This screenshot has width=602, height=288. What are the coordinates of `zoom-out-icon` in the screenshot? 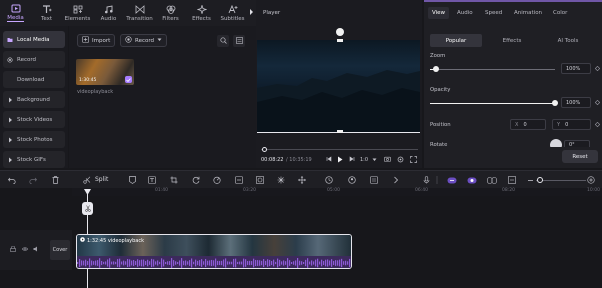 It's located at (530, 180).